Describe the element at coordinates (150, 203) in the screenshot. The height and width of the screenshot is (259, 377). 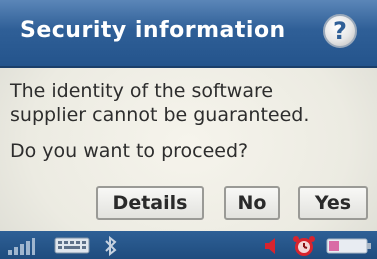
I see `details-button: Details` at that location.